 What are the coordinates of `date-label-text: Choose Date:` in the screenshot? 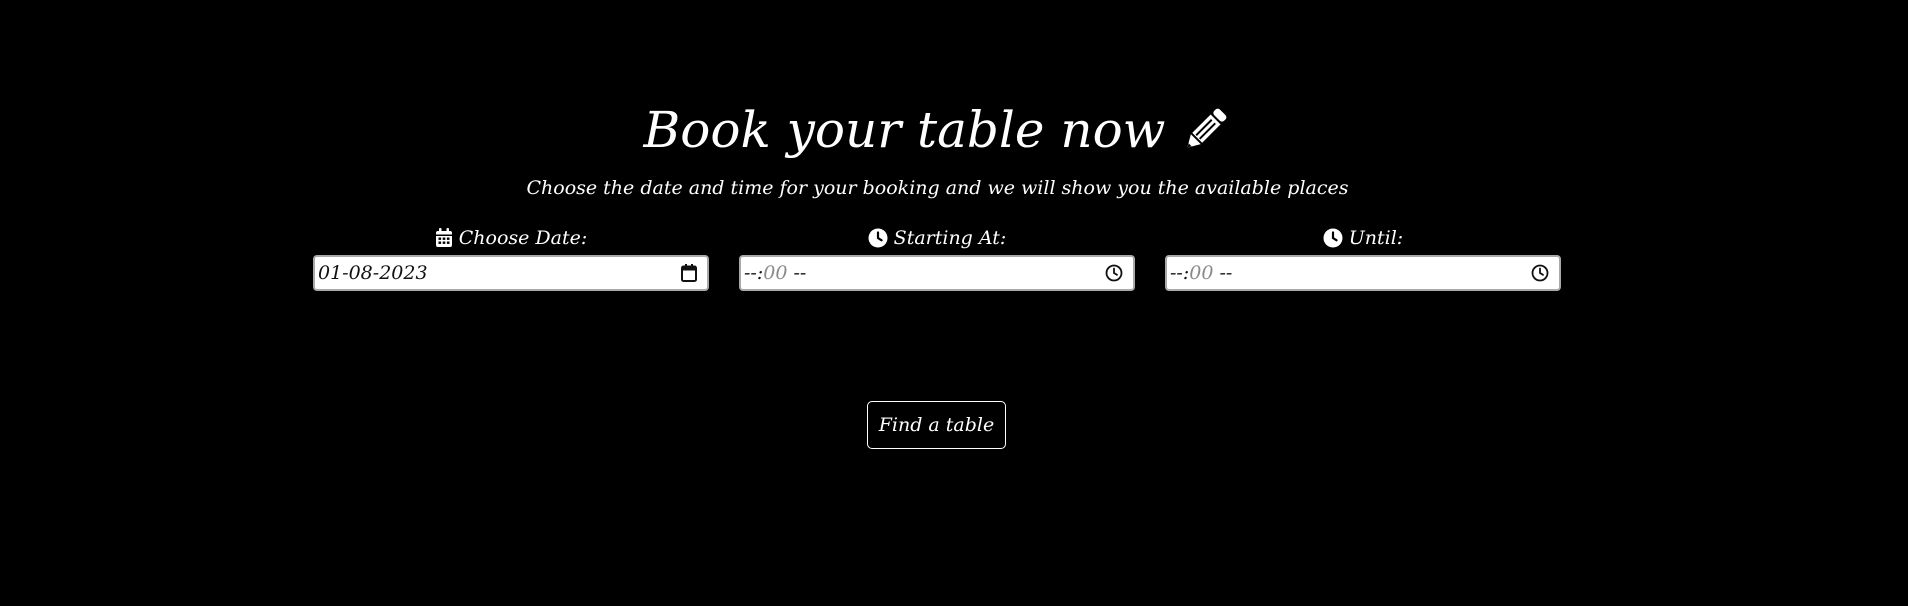 It's located at (523, 238).